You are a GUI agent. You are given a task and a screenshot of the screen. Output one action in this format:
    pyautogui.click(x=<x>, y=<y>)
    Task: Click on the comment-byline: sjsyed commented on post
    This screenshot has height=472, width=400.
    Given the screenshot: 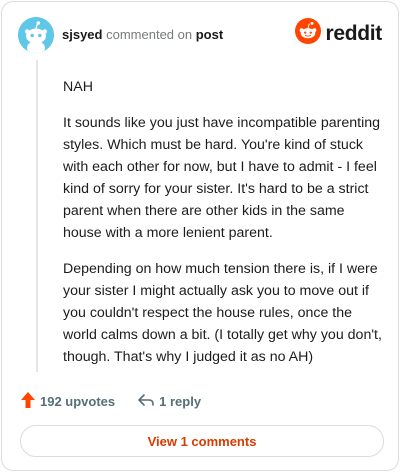 What is the action you would take?
    pyautogui.click(x=142, y=35)
    